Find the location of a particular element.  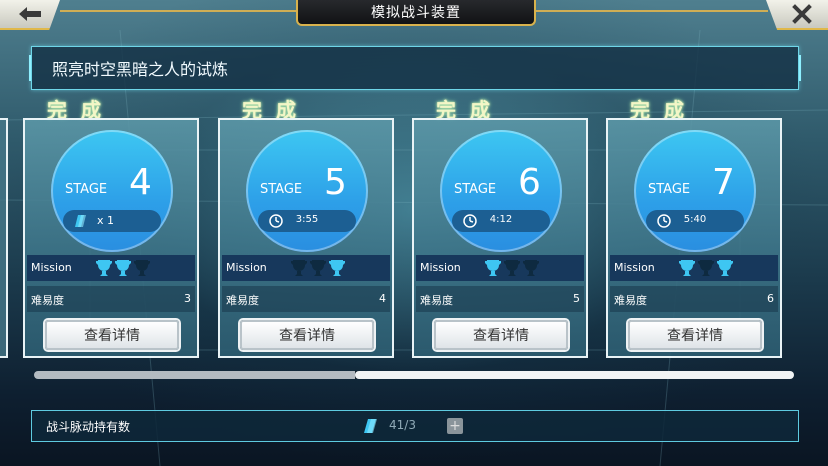

stage-number: 7 is located at coordinates (723, 182).